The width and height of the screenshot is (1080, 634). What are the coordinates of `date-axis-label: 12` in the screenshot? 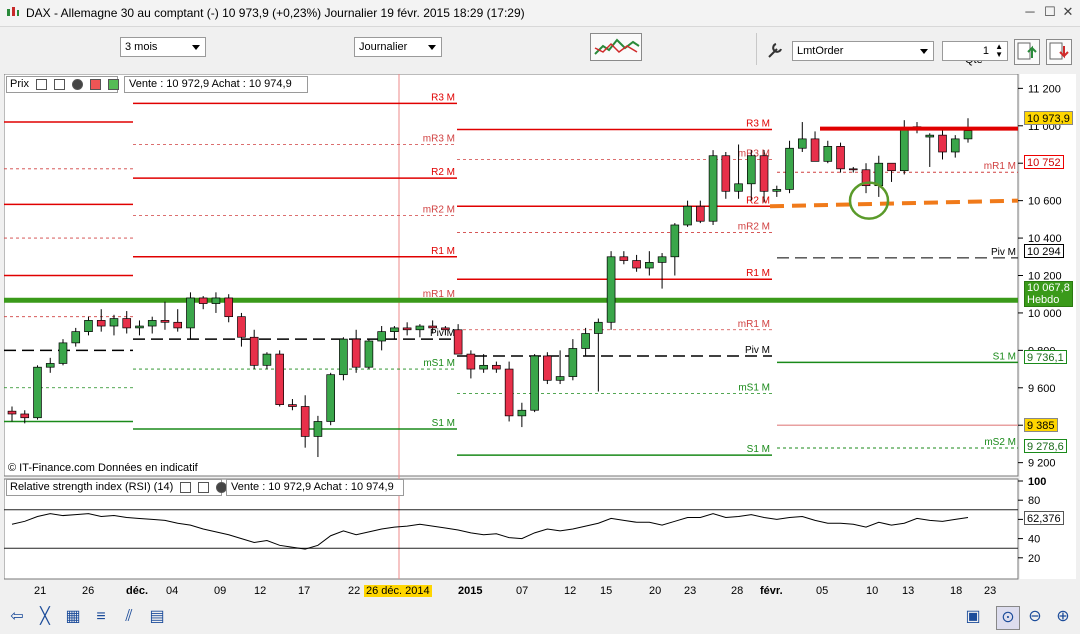 It's located at (260, 591).